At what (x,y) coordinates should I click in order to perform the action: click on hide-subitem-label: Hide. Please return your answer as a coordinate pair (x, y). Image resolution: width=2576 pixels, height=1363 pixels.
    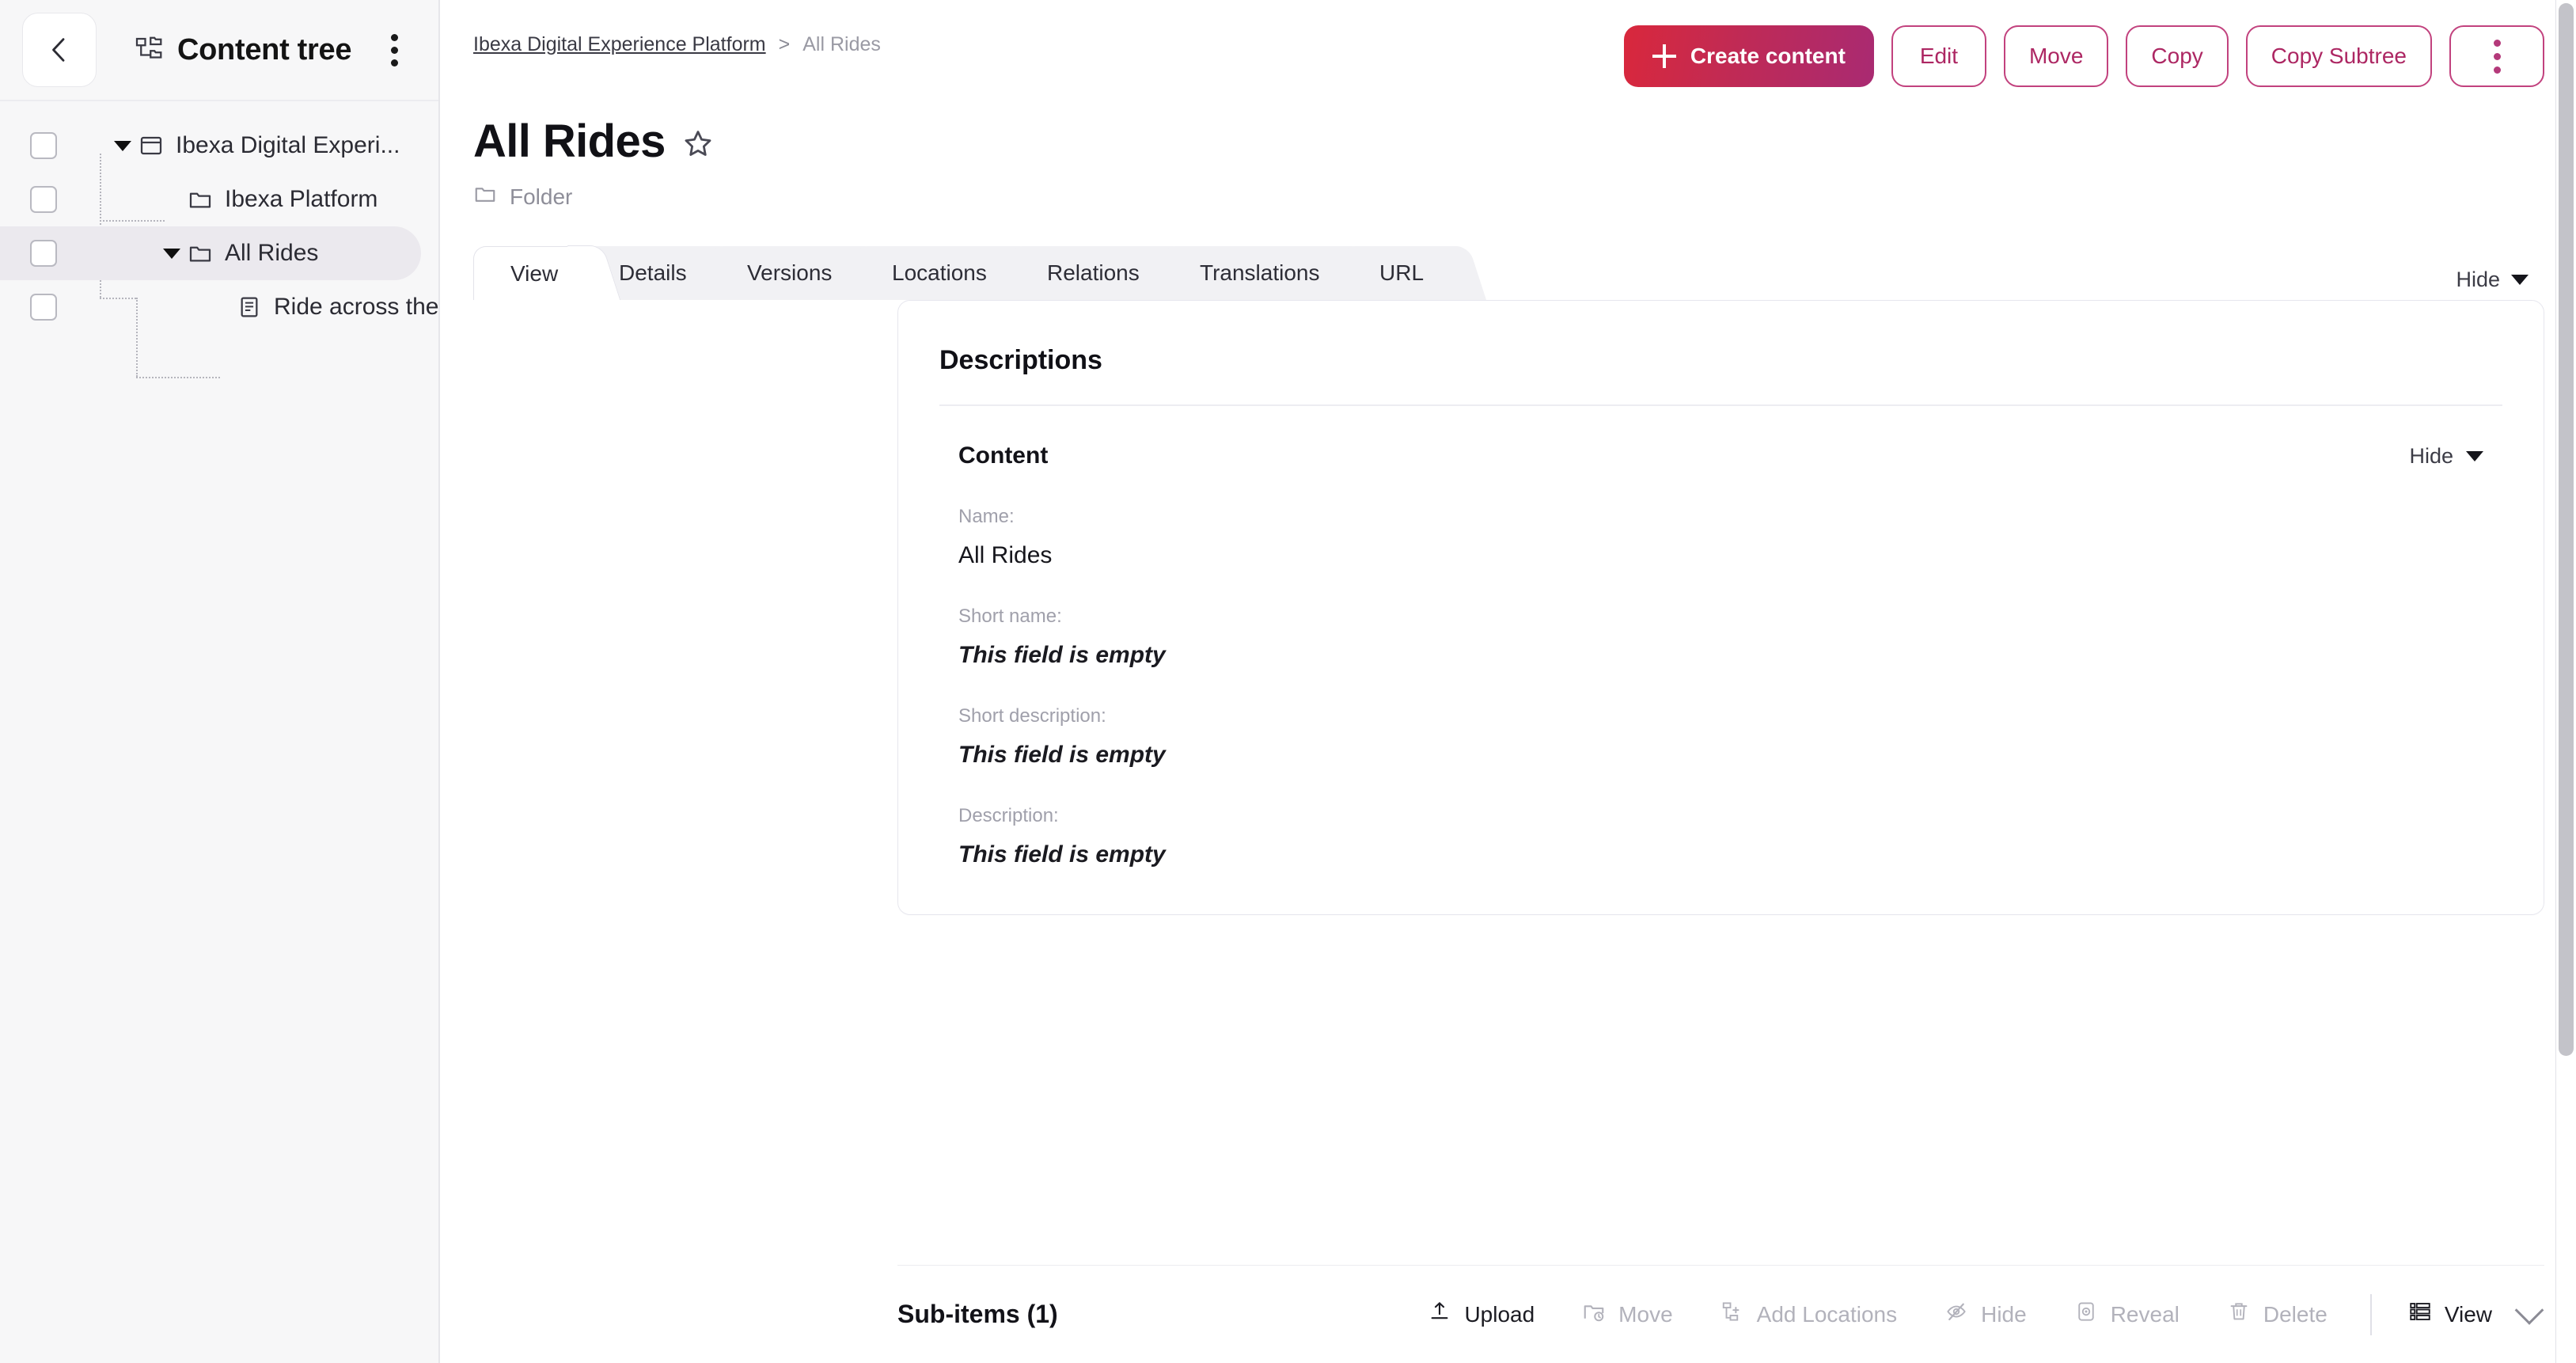
    Looking at the image, I should click on (2004, 1314).